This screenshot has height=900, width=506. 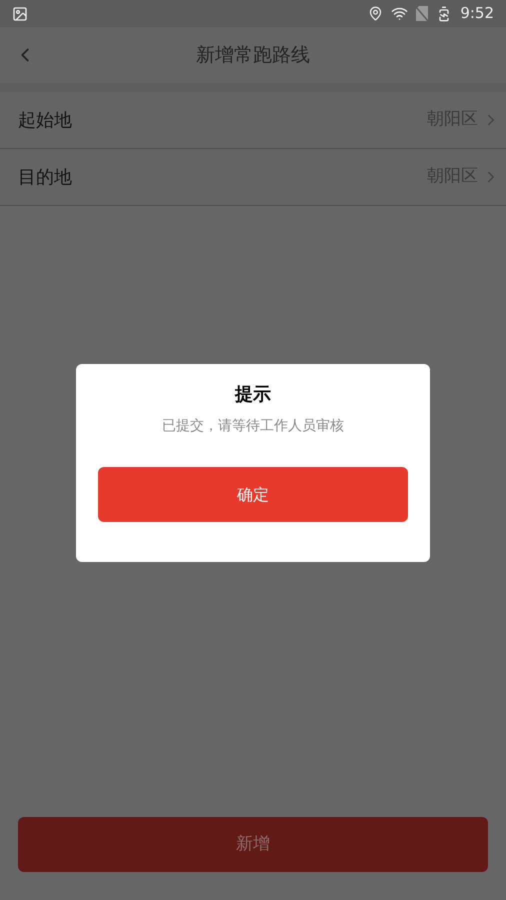 What do you see at coordinates (253, 426) in the screenshot?
I see `dialog-message: 已提交，请等待工作人员审核` at bounding box center [253, 426].